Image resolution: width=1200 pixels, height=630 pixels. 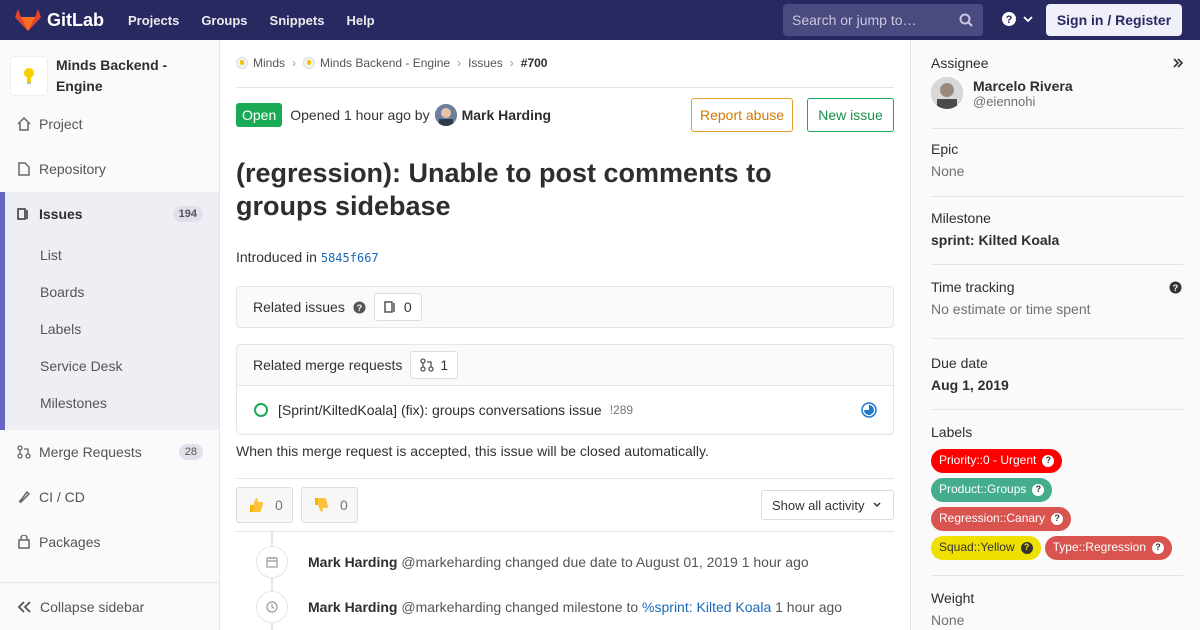 What do you see at coordinates (959, 363) in the screenshot?
I see `due-date-title: Due date` at bounding box center [959, 363].